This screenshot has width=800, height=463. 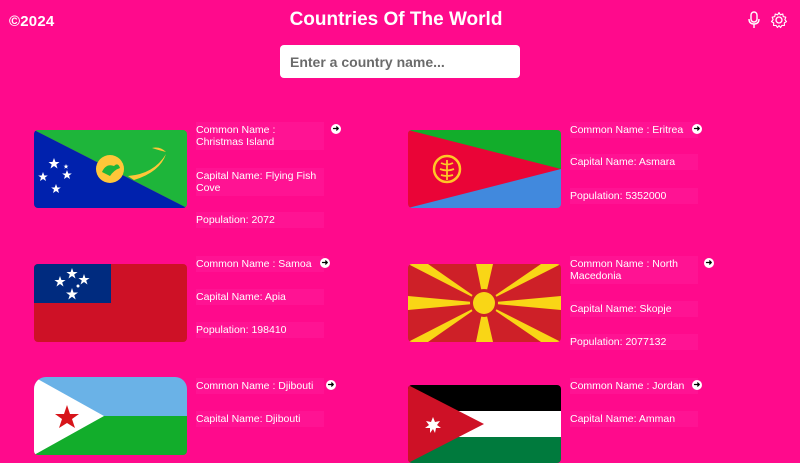 I want to click on christmas-island-flag, so click(x=110, y=169).